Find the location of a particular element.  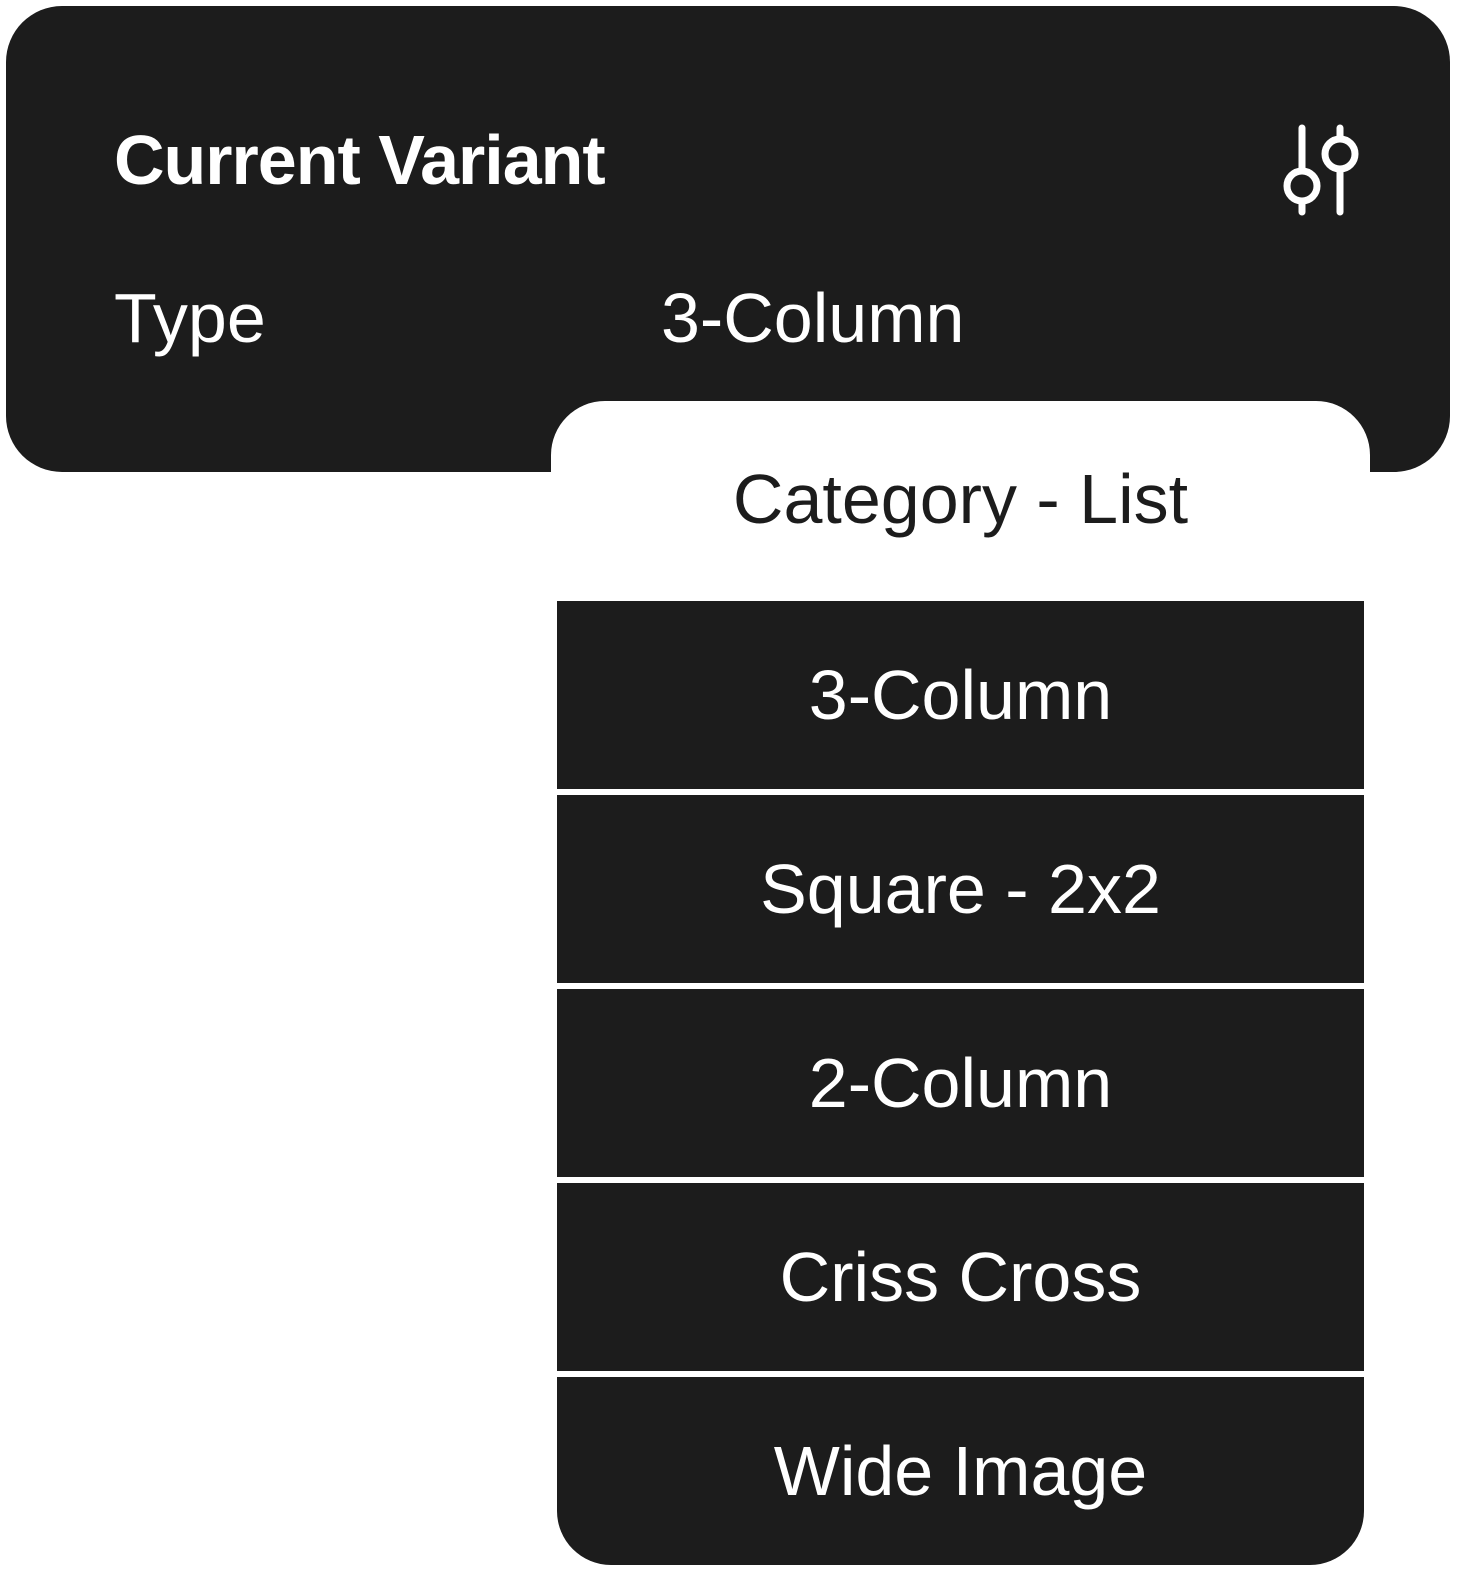

dropdown-header: Category - List is located at coordinates (960, 501).